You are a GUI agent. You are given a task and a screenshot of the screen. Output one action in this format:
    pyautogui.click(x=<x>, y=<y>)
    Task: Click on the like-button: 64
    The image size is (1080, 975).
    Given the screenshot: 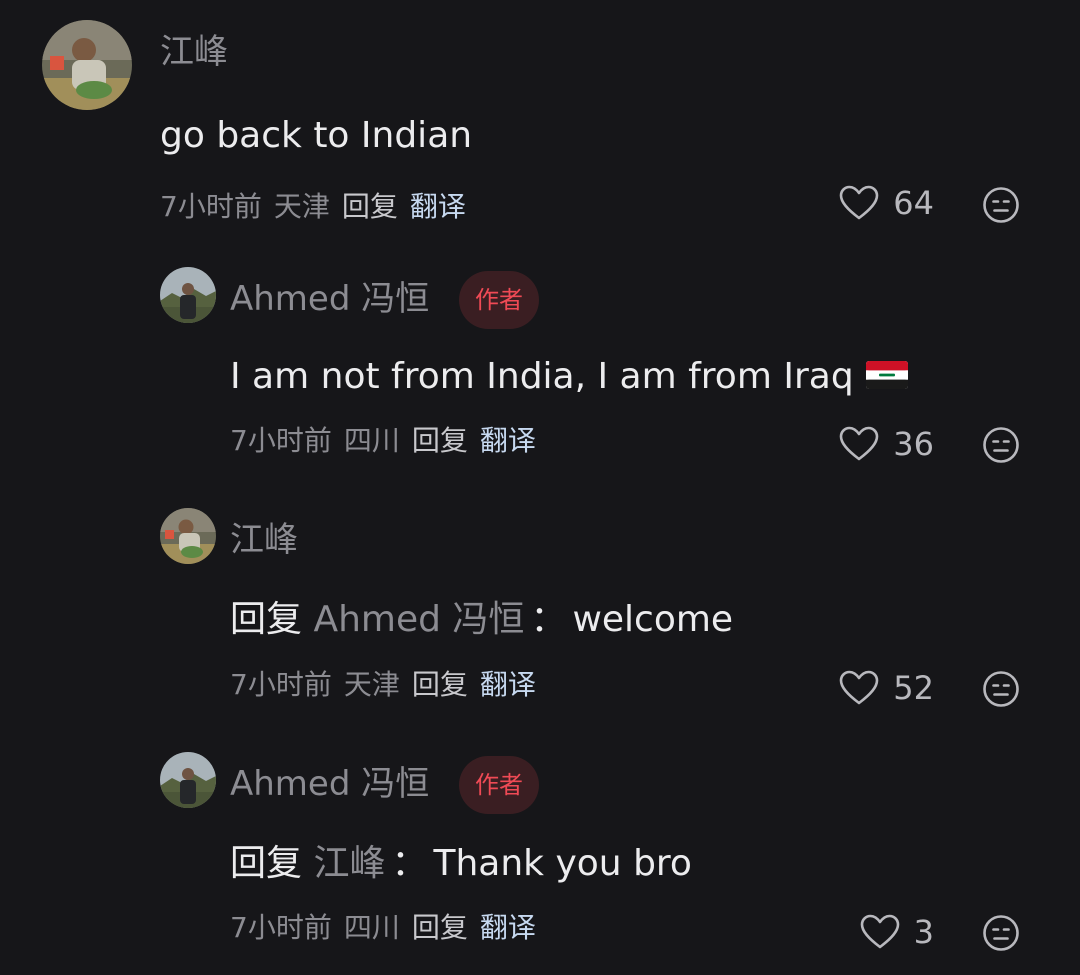 What is the action you would take?
    pyautogui.click(x=877, y=203)
    